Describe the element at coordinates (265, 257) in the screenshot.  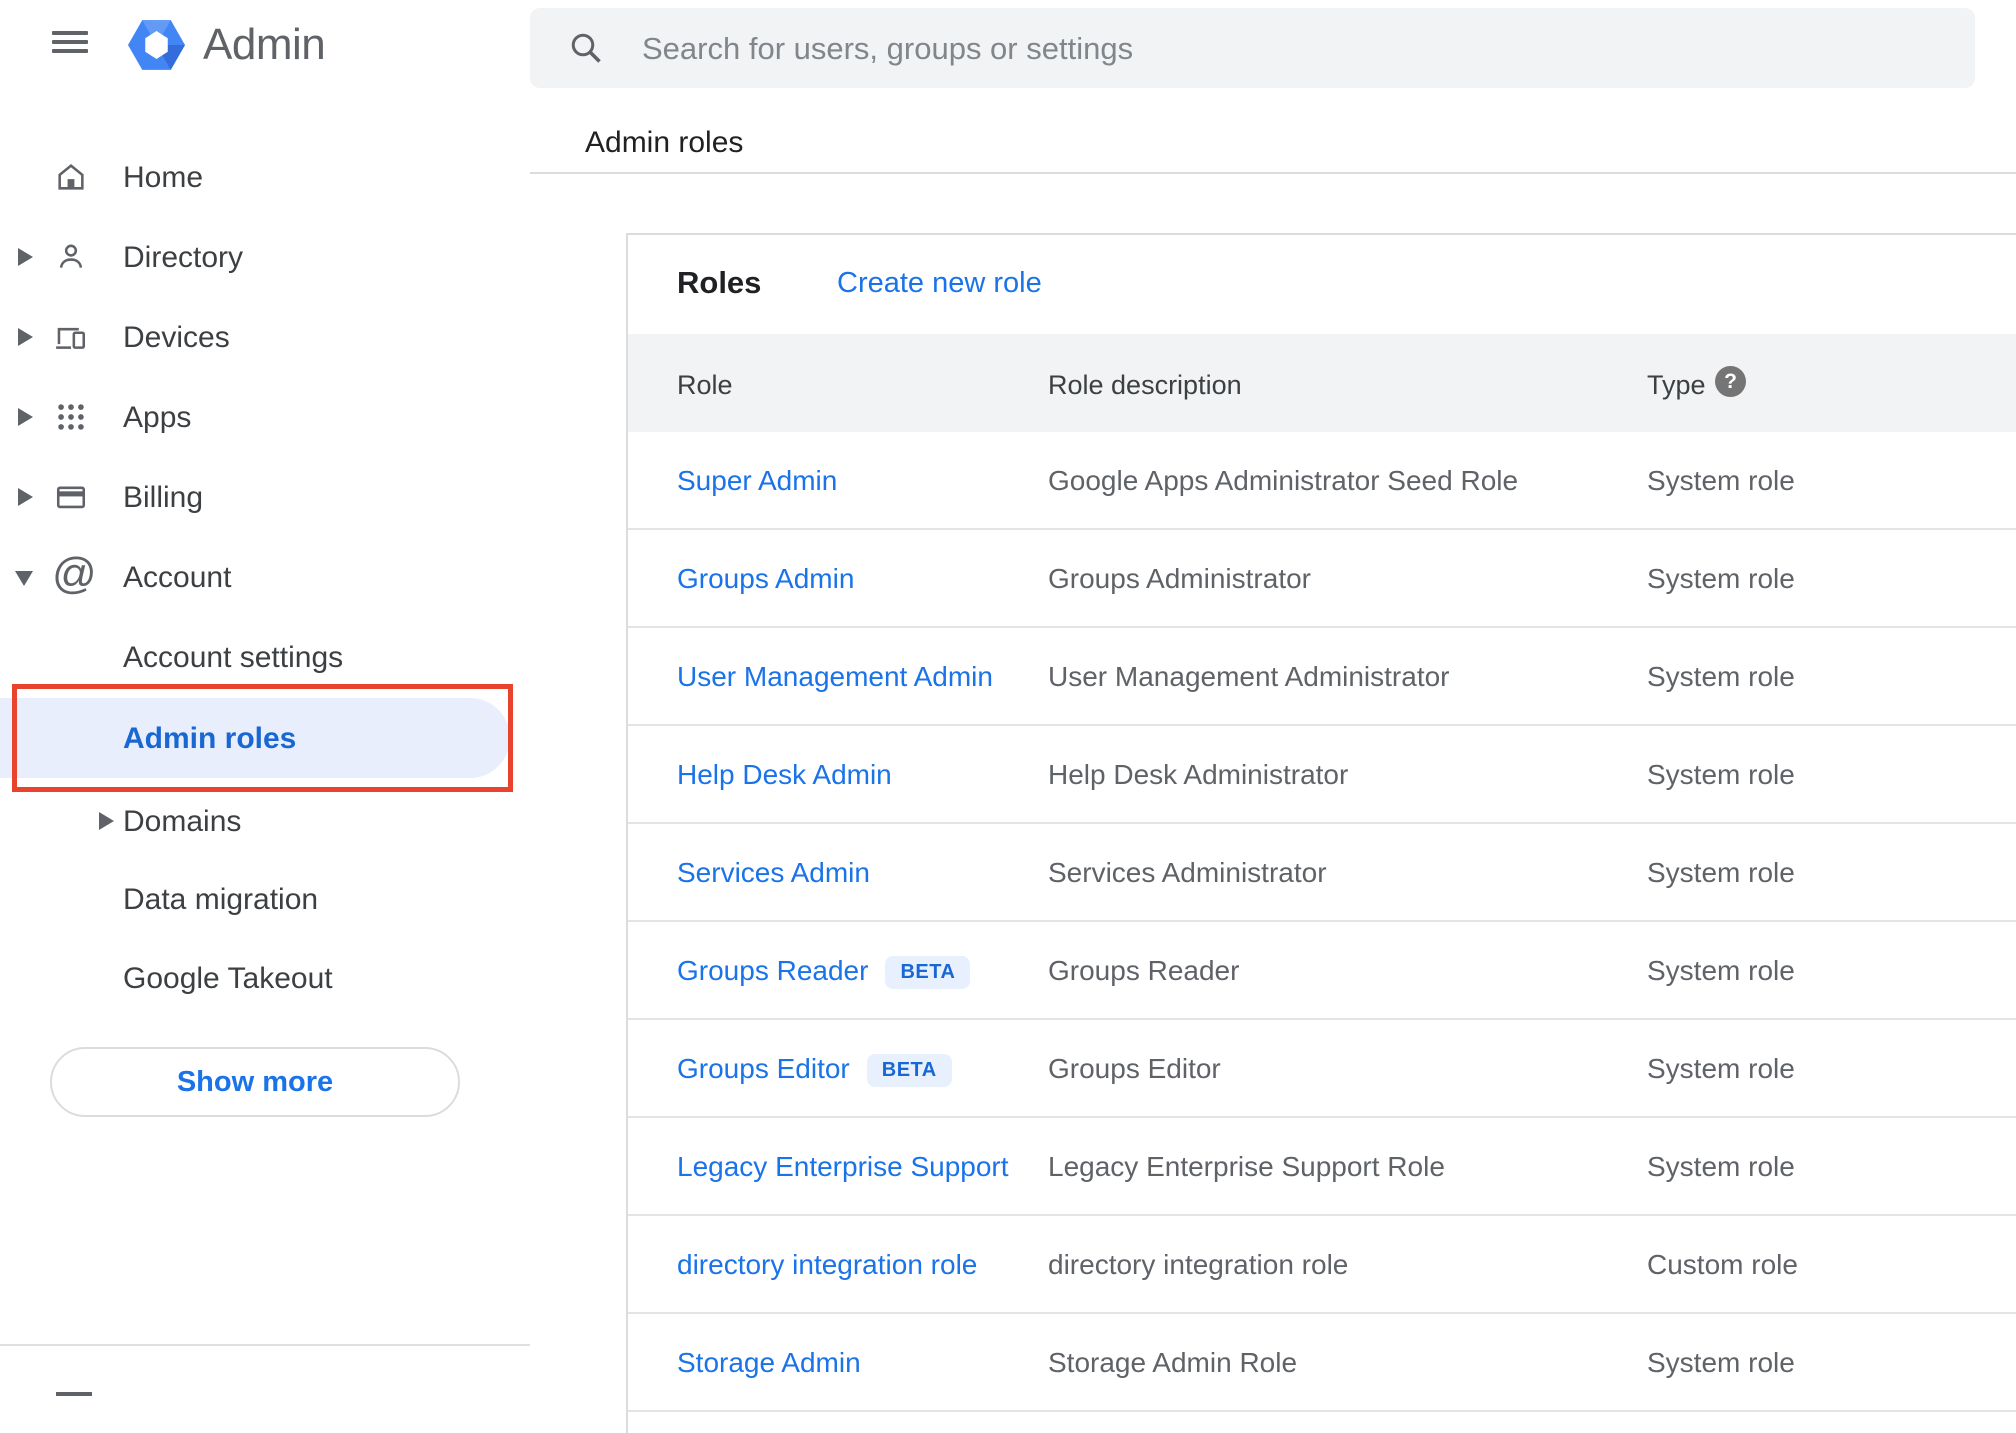
I see `sidebar-item-directory: Directory` at that location.